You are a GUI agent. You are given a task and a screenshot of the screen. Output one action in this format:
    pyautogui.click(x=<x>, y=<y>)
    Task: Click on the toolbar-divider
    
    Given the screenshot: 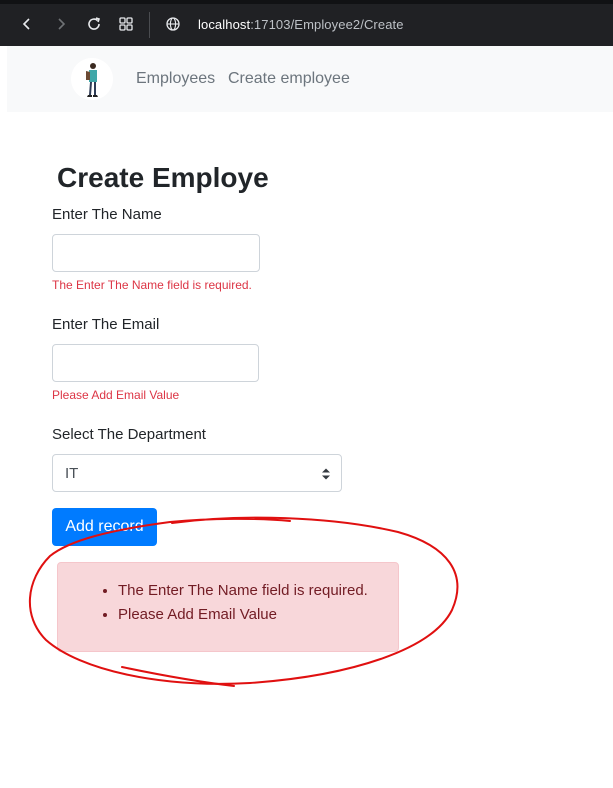 What is the action you would take?
    pyautogui.click(x=149, y=25)
    